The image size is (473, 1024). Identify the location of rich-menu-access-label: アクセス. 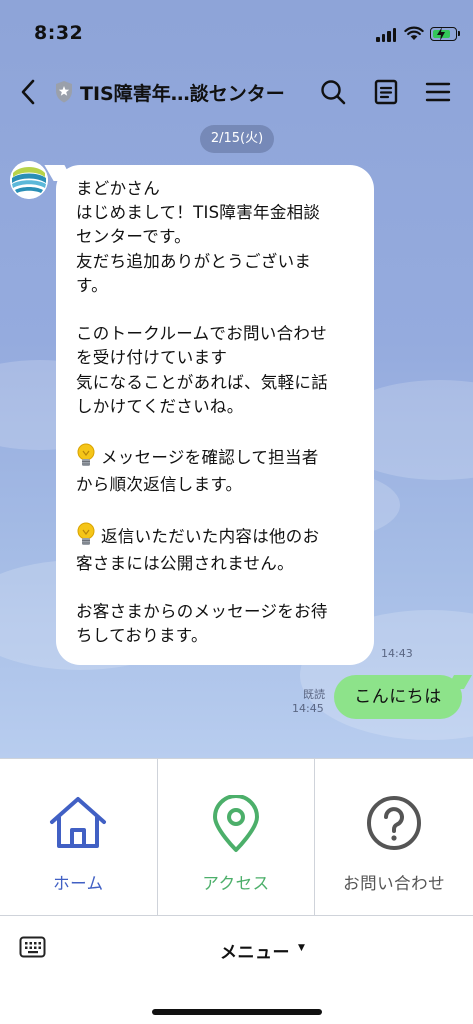
(236, 883).